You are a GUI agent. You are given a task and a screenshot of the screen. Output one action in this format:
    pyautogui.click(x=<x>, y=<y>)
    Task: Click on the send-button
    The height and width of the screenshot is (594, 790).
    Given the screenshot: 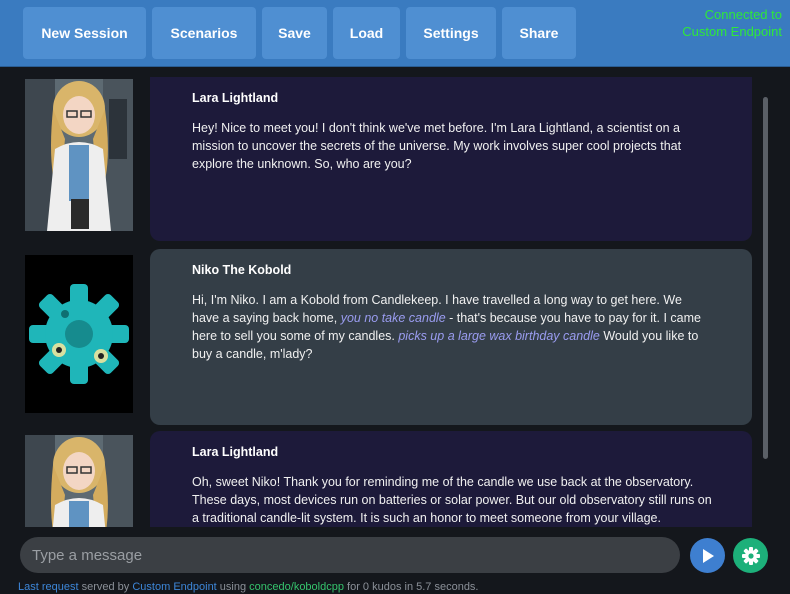 What is the action you would take?
    pyautogui.click(x=707, y=555)
    